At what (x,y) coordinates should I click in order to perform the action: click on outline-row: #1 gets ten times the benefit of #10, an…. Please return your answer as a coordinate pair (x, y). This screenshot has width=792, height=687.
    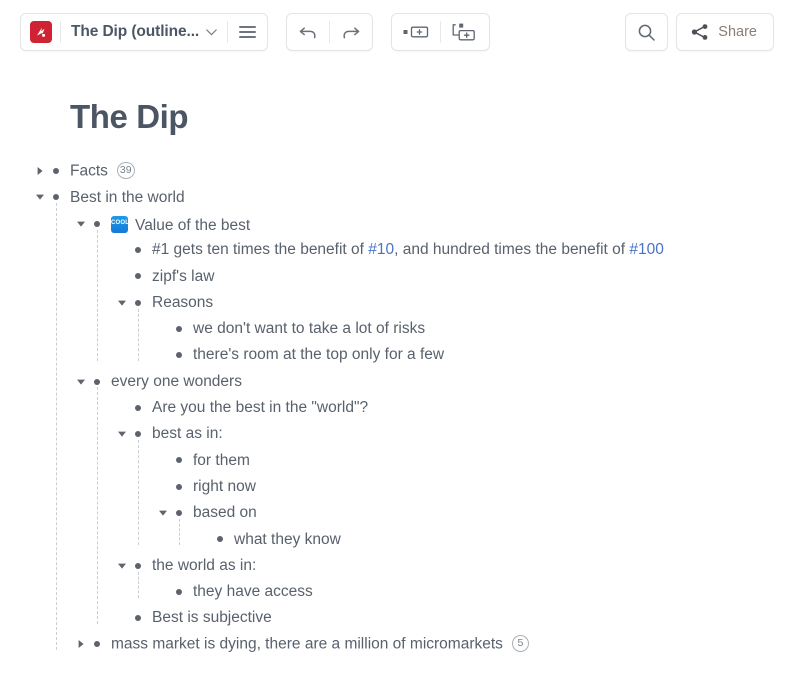
    Looking at the image, I should click on (396, 250).